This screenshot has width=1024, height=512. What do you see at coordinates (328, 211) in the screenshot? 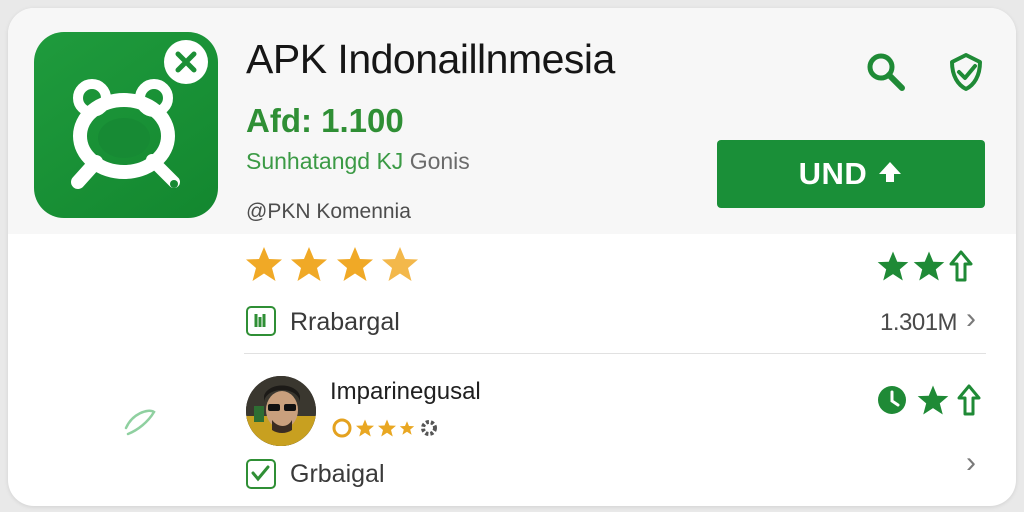
I see `app-category: @PKN Komennia` at bounding box center [328, 211].